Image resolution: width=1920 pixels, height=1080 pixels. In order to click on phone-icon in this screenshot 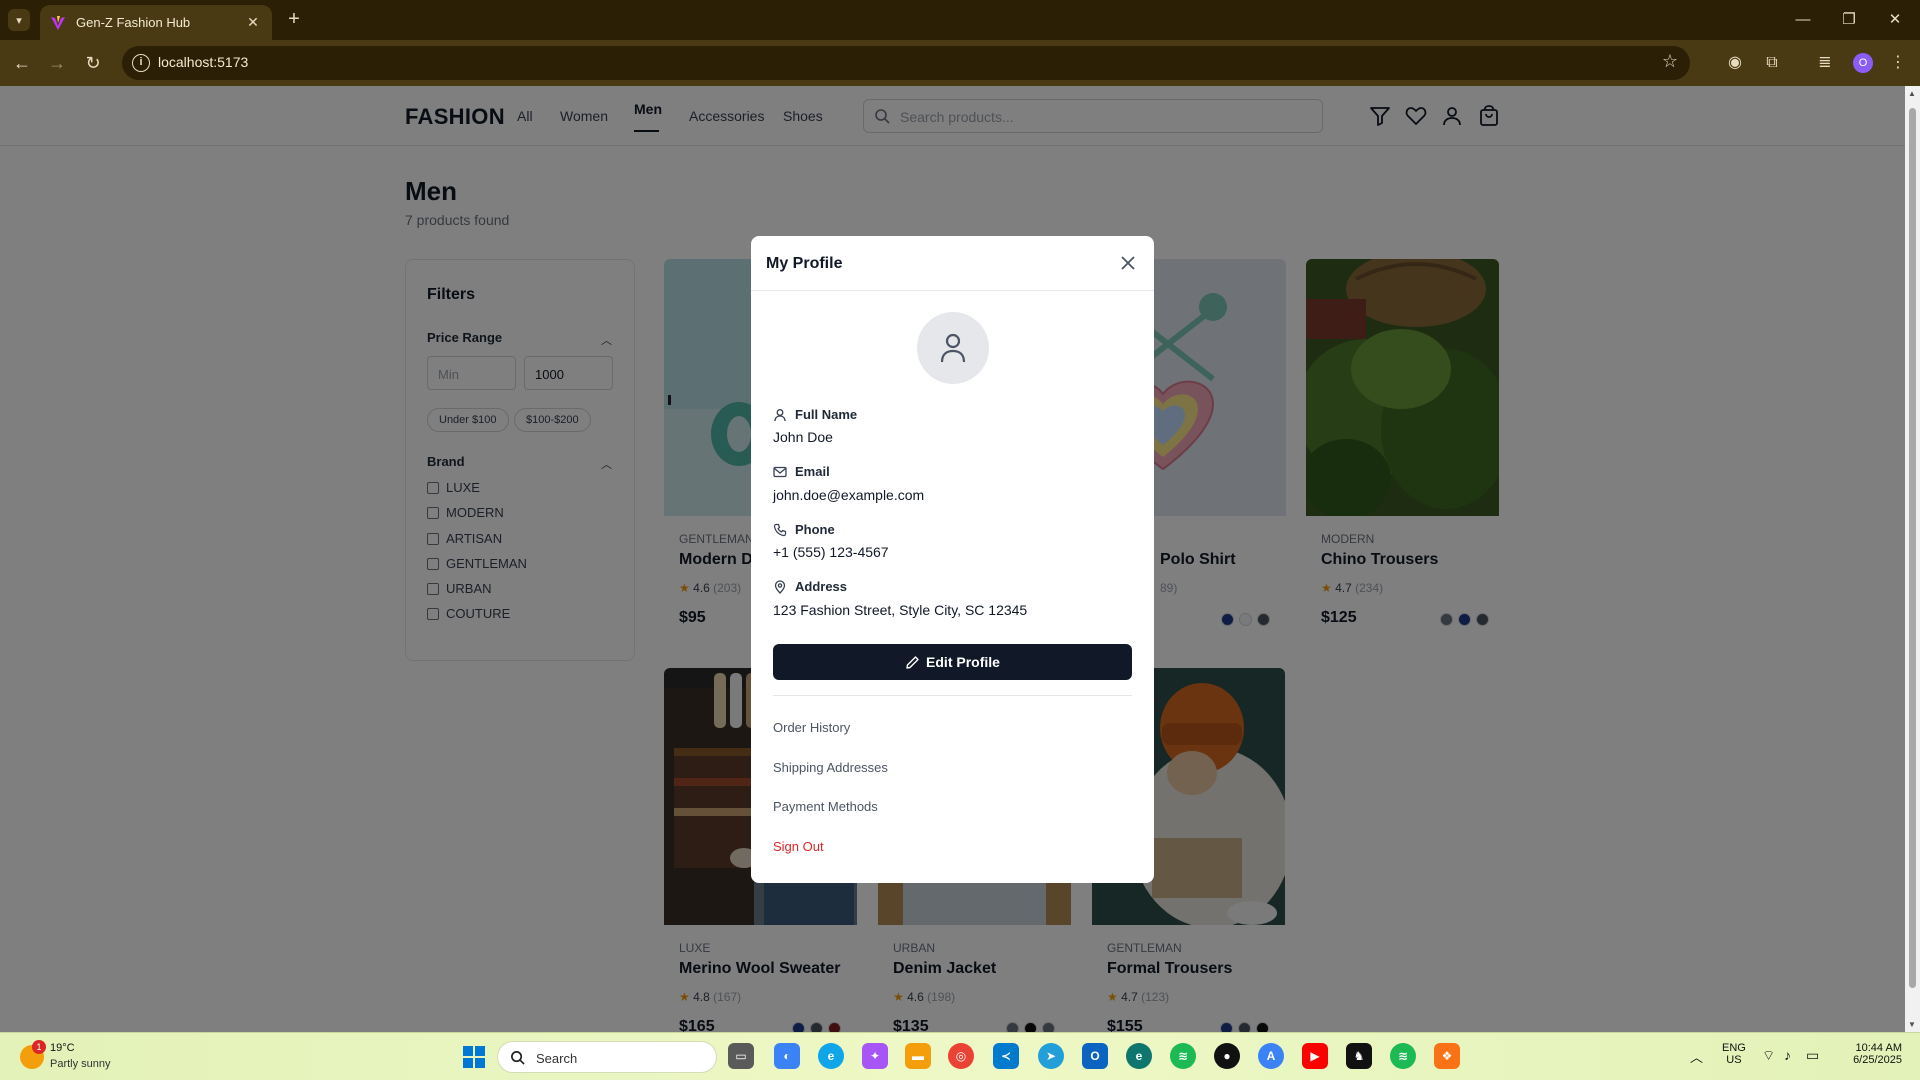, I will do `click(780, 529)`.